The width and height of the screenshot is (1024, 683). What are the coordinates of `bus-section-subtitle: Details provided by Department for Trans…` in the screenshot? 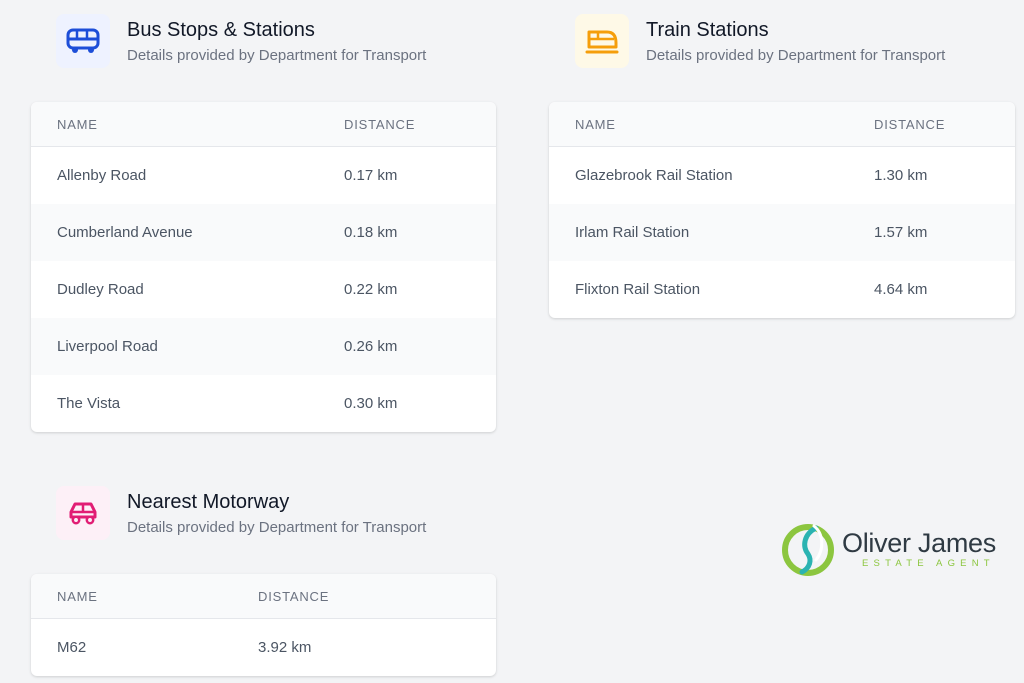 It's located at (277, 55).